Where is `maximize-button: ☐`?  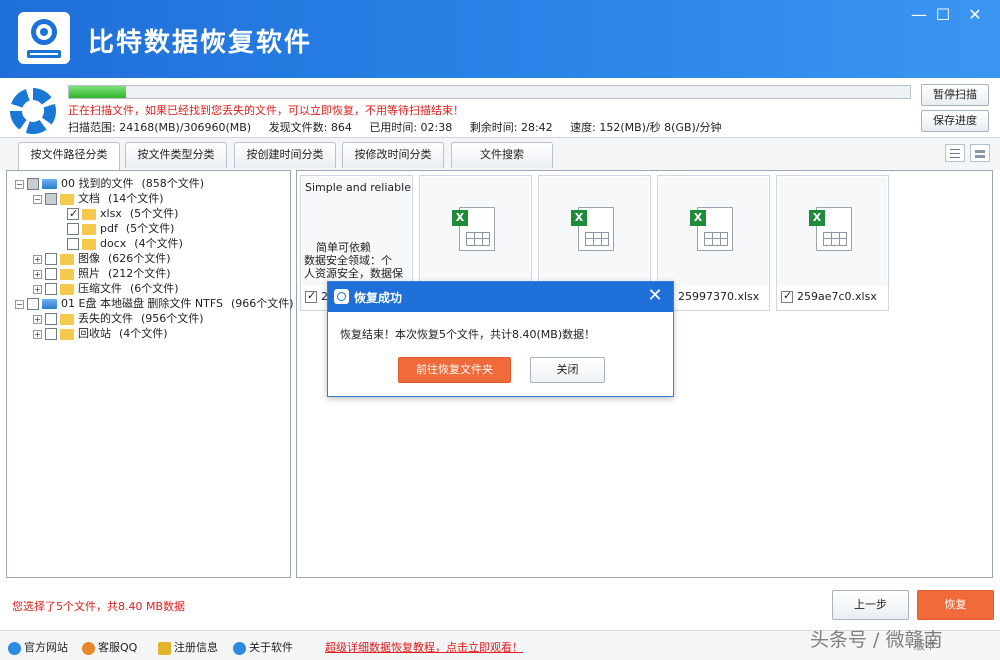 maximize-button: ☐ is located at coordinates (943, 15).